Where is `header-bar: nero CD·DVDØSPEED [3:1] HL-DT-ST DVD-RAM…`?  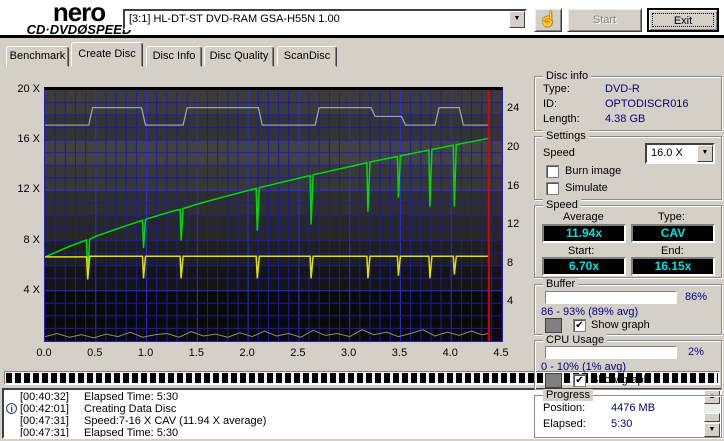 header-bar: nero CD·DVDØSPEED [3:1] HL-DT-ST DVD-RAM… is located at coordinates (362, 19).